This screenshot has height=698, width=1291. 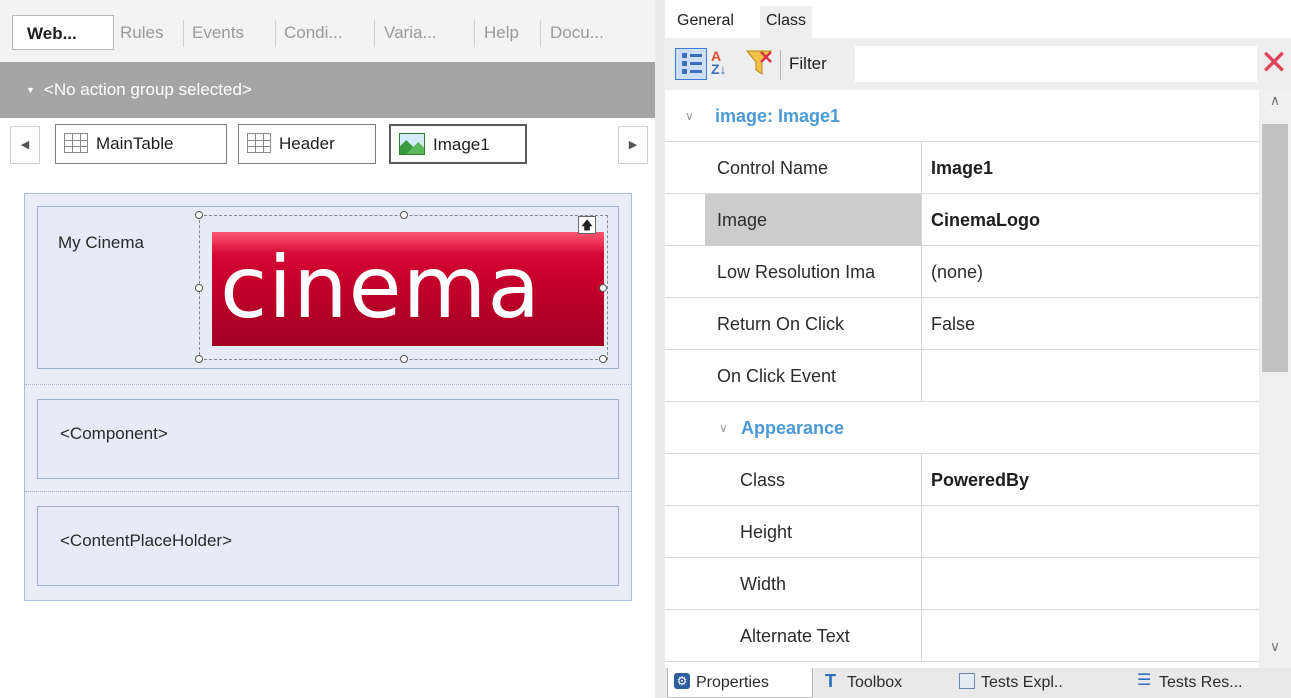 I want to click on properties-icon: ⚙, so click(x=682, y=681).